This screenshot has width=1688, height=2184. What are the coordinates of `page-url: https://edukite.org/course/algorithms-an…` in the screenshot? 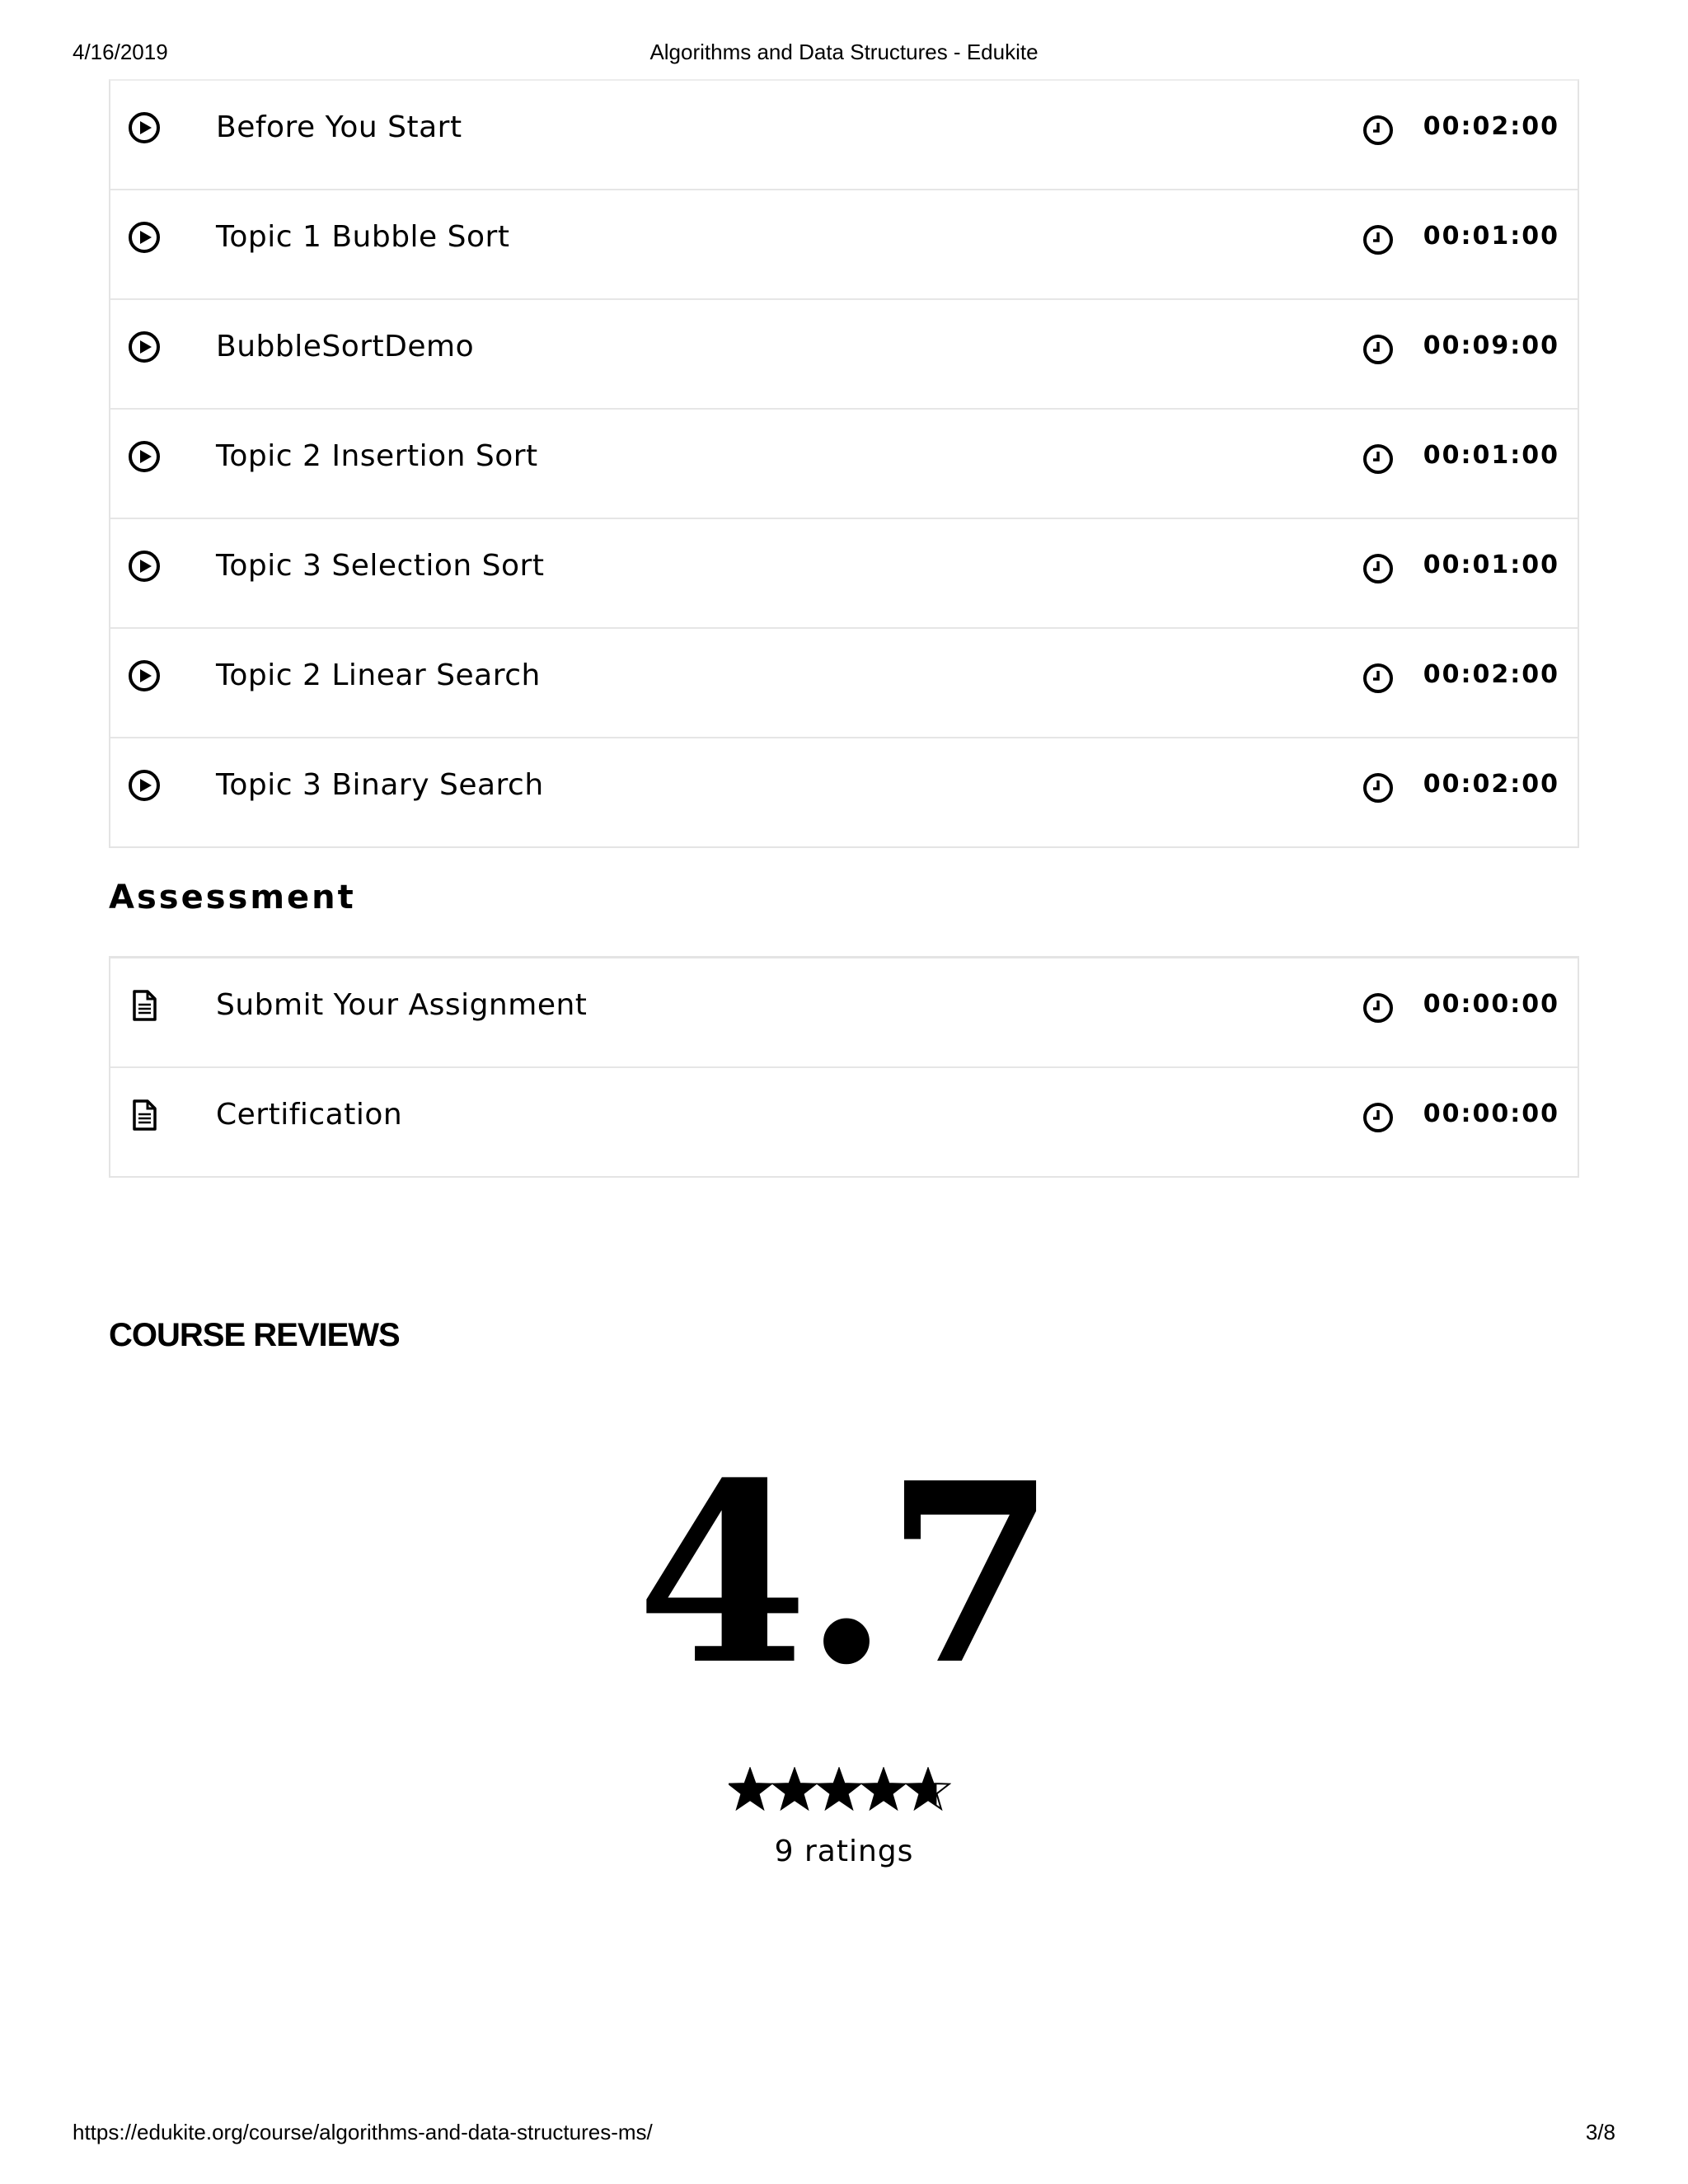 It's located at (363, 2132).